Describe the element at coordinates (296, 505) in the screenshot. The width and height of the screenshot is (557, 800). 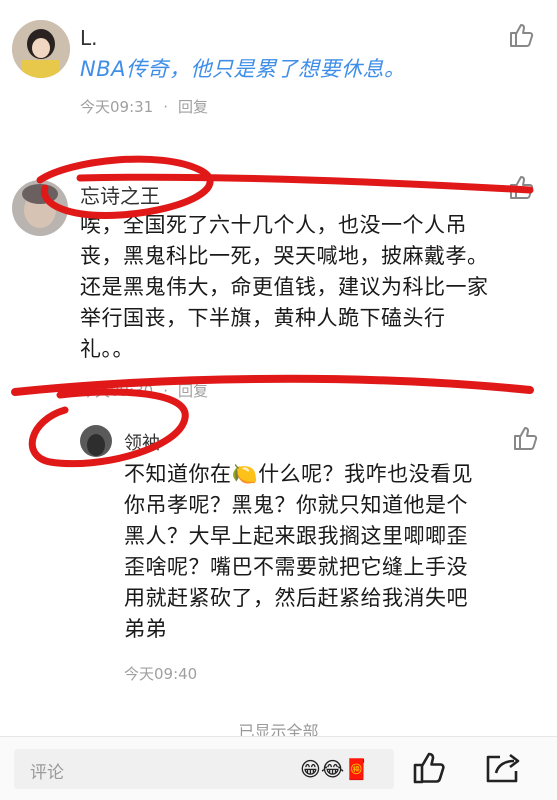
I see `comment-text-line: 你吊孝呢？黑鬼？你就只知道他是个` at that location.